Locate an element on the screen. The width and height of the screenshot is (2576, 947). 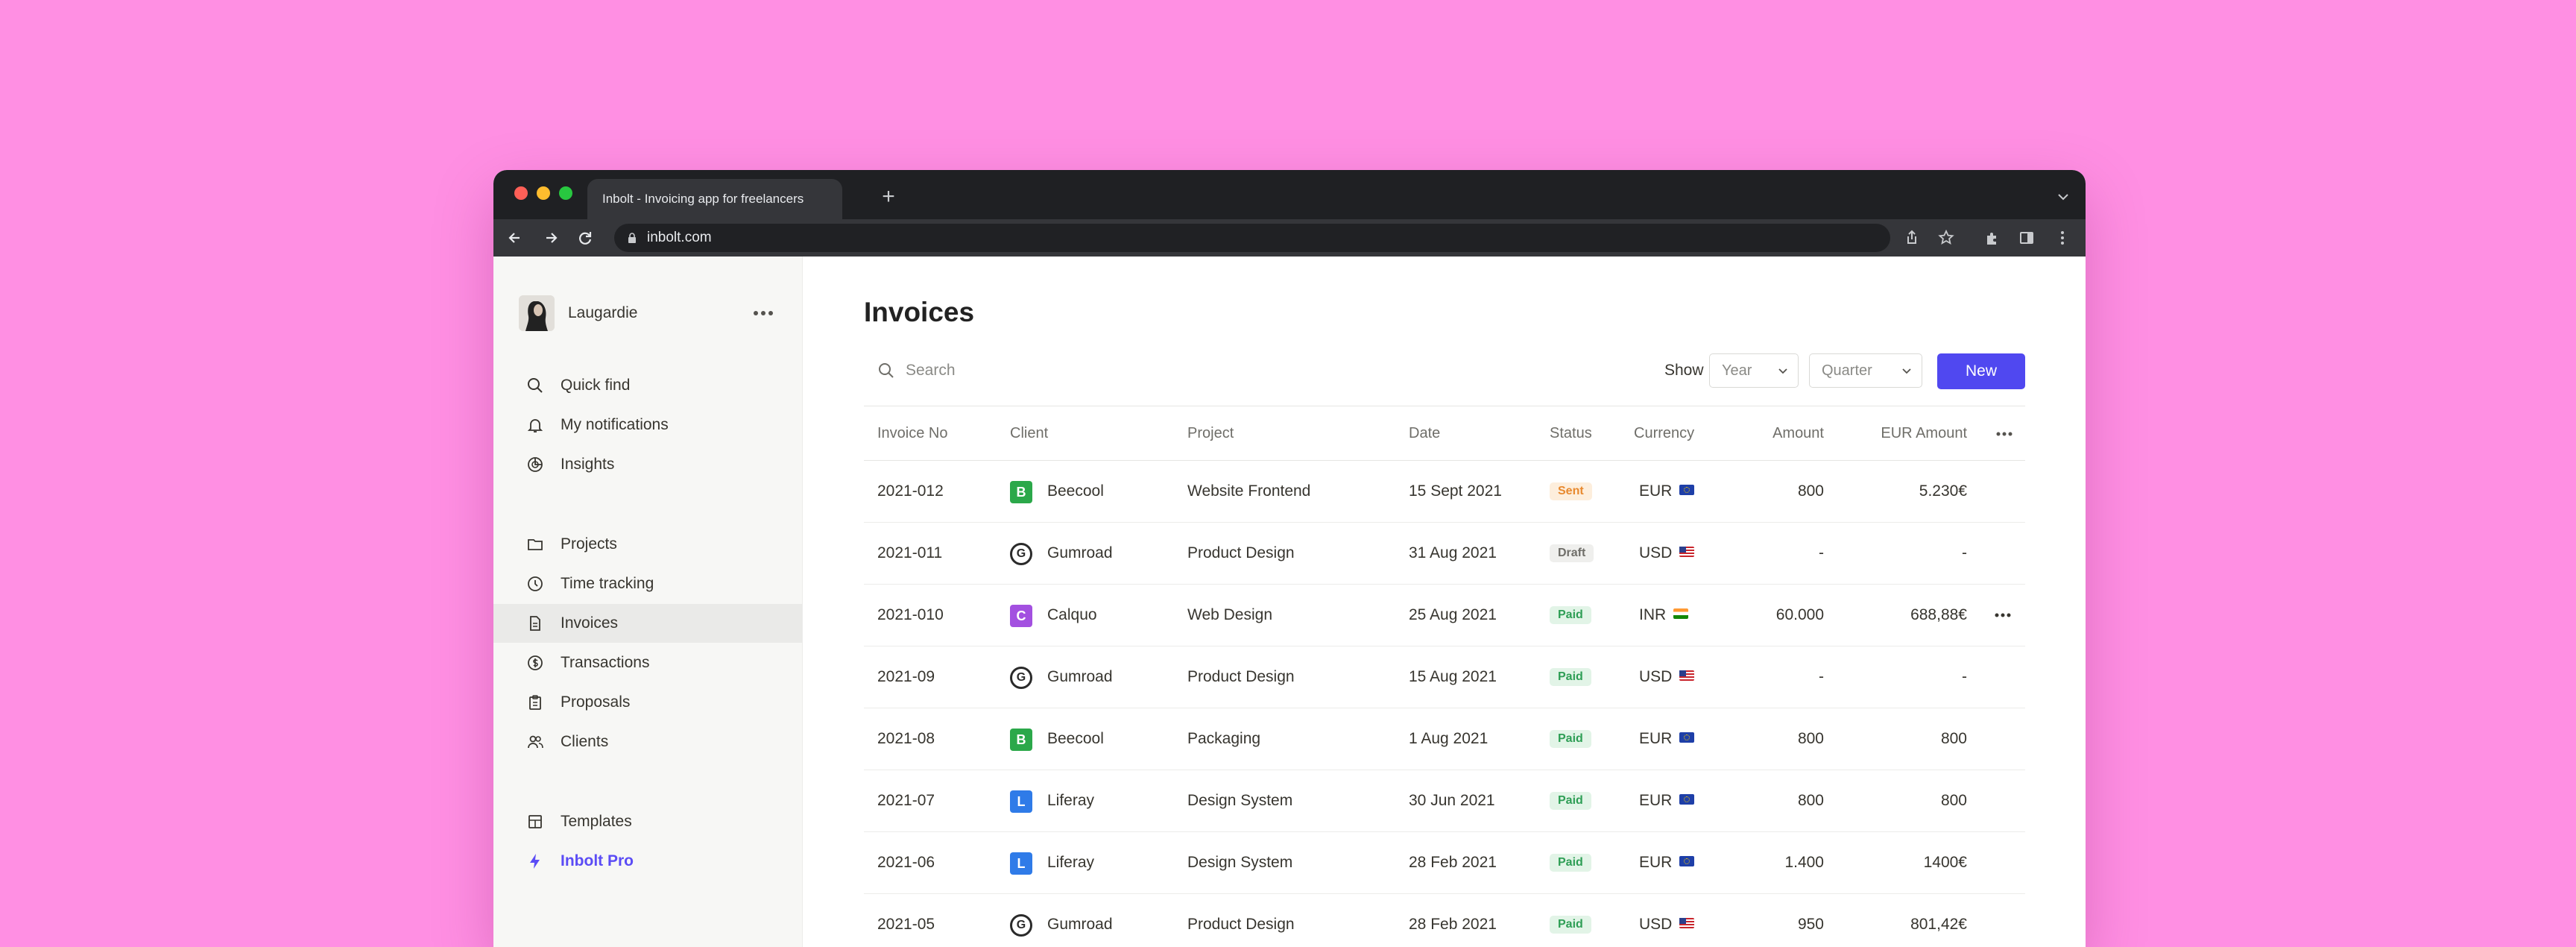
sidebar-item-projects: Projects is located at coordinates (647, 545).